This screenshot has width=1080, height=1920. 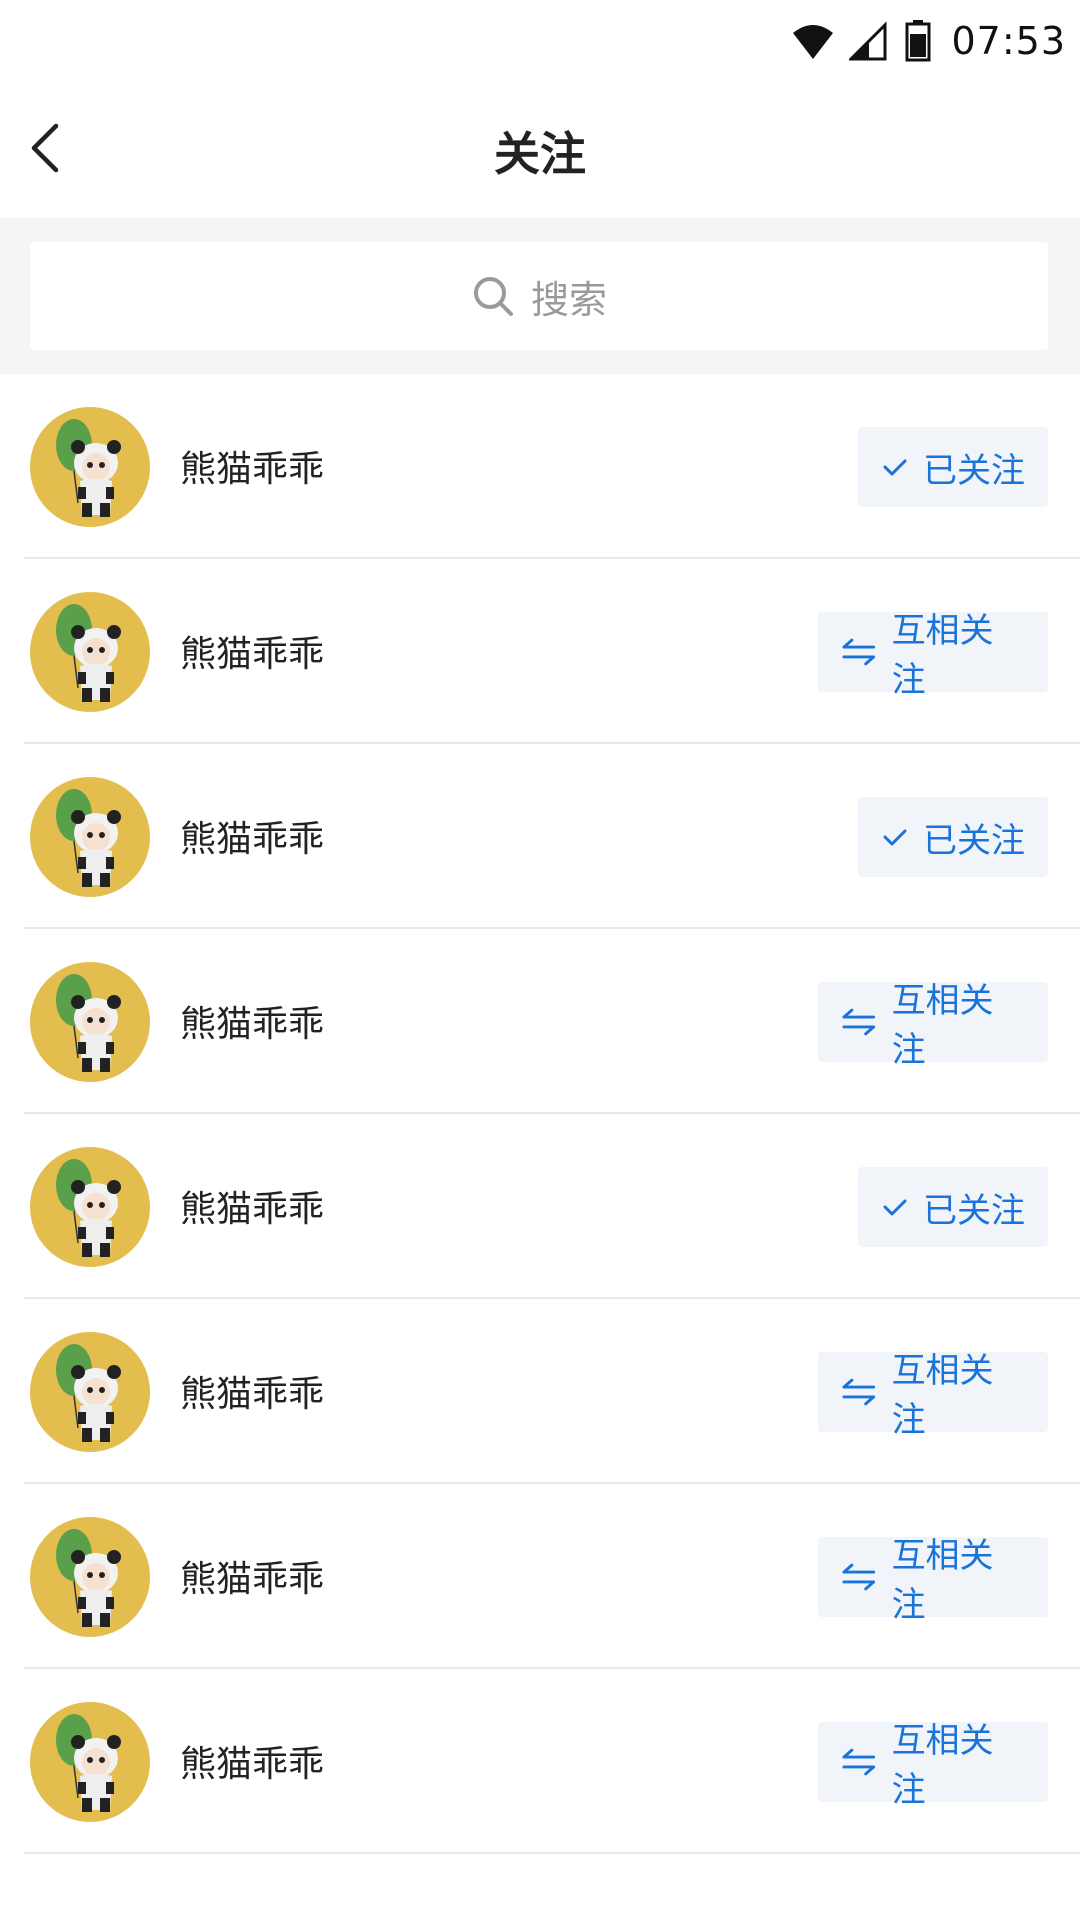 I want to click on search-icon, so click(x=493, y=296).